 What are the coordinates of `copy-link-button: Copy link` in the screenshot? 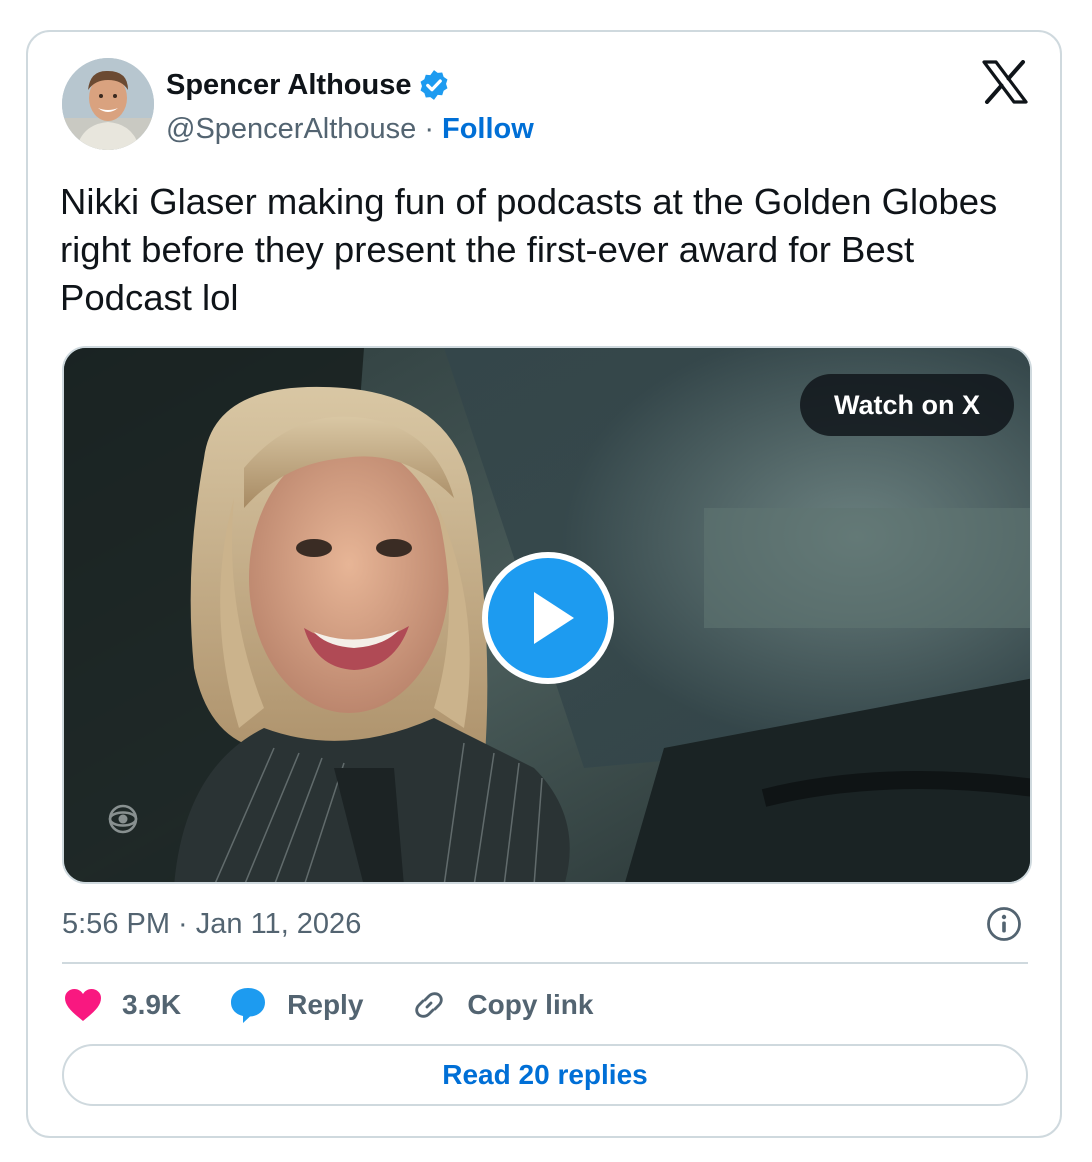 It's located at (502, 1005).